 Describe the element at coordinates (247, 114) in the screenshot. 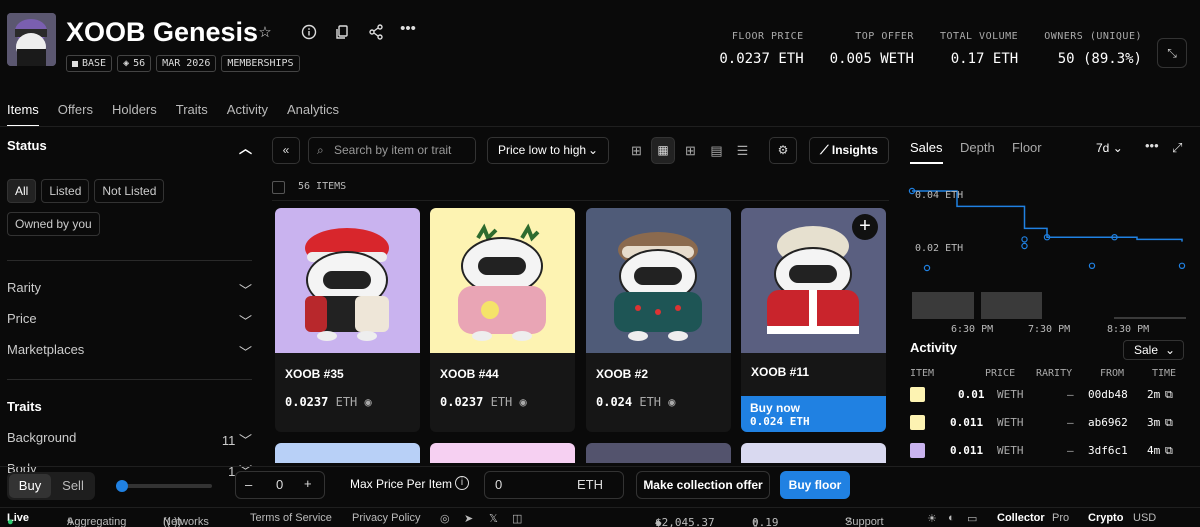

I see `tab-activity: Activity` at that location.